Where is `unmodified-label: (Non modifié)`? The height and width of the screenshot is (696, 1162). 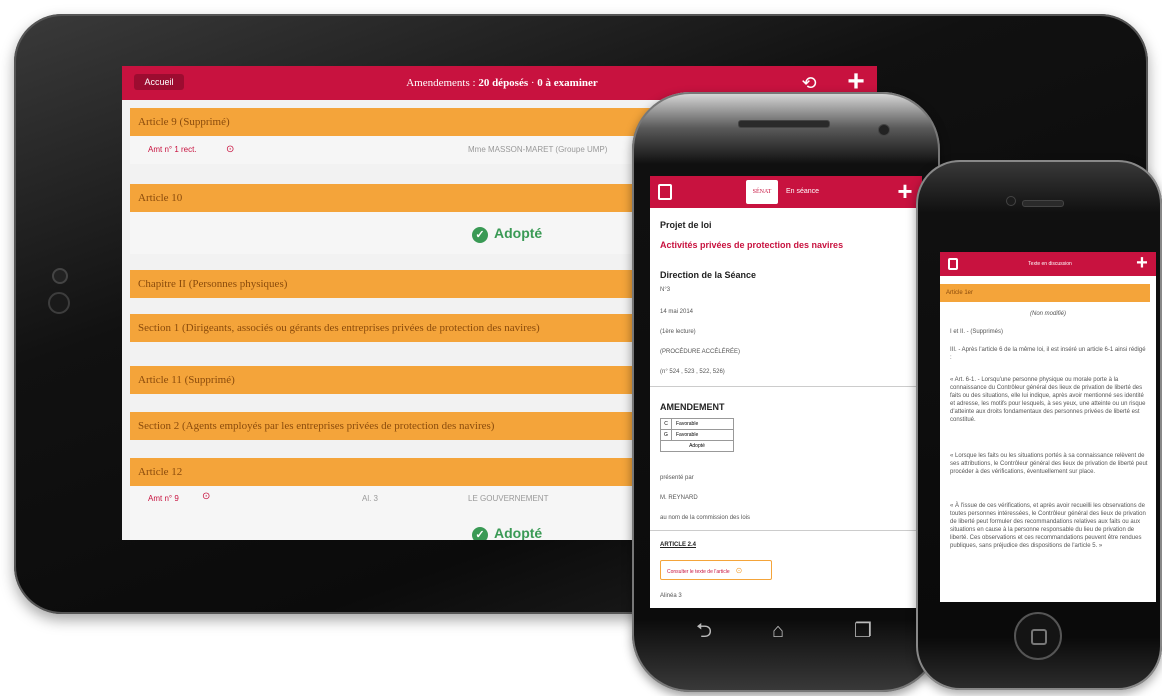 unmodified-label: (Non modifié) is located at coordinates (1047, 314).